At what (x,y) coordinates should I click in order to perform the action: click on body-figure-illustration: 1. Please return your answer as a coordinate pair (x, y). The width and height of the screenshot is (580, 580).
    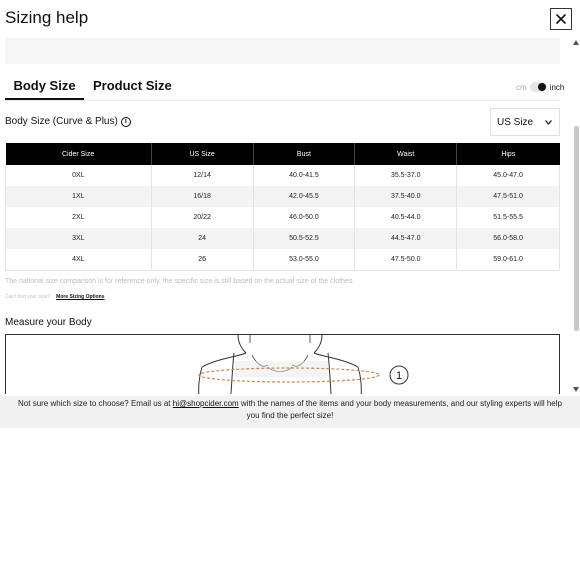
    Looking at the image, I should click on (303, 364).